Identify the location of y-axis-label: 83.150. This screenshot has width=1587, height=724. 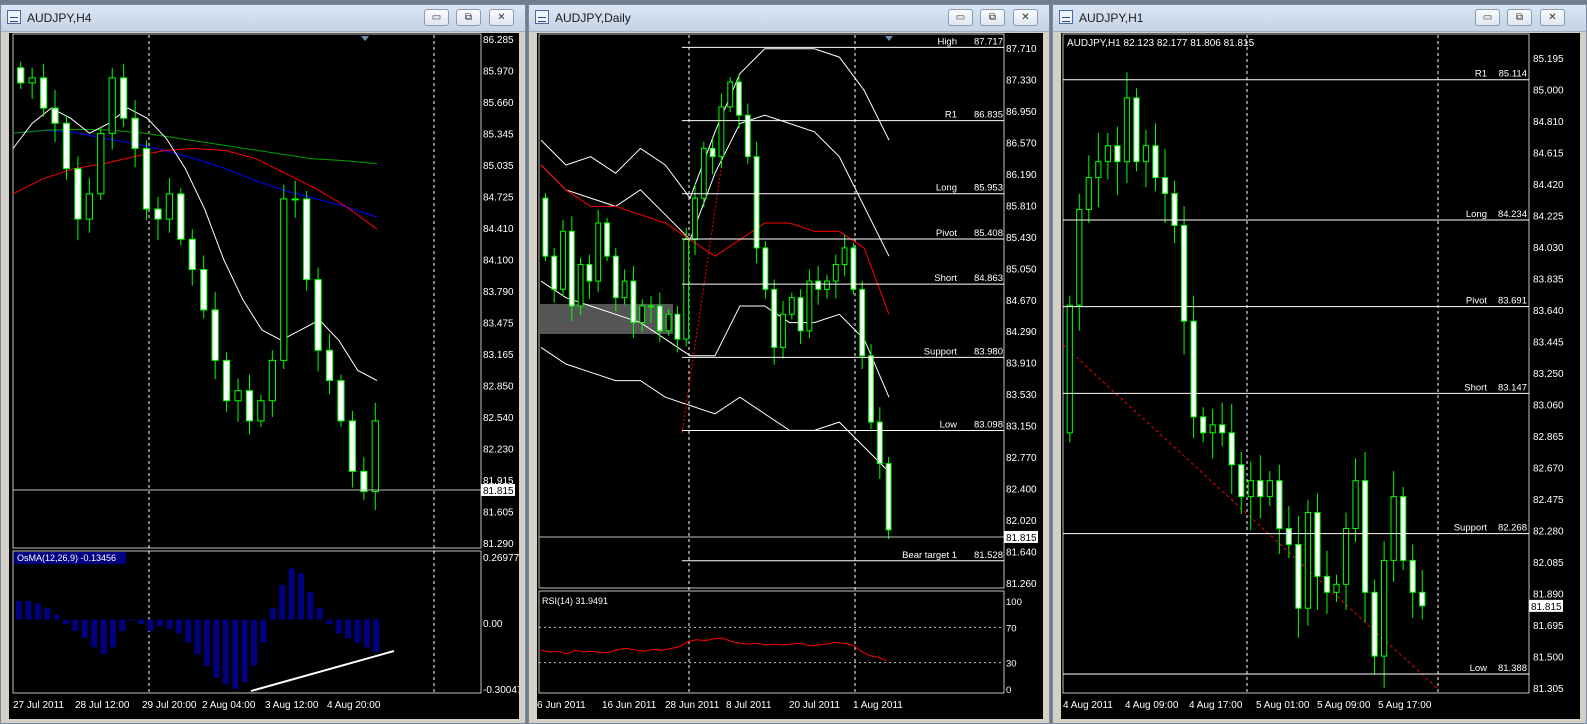
(1021, 427).